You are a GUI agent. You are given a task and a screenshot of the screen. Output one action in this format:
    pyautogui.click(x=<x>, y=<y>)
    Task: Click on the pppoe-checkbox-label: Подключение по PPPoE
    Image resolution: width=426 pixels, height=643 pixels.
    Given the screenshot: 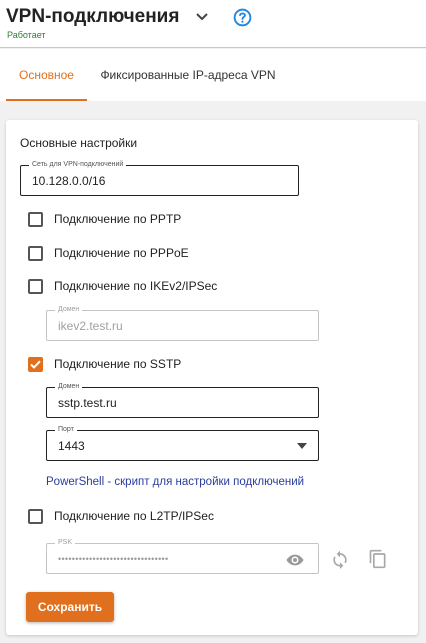 What is the action you would take?
    pyautogui.click(x=121, y=253)
    